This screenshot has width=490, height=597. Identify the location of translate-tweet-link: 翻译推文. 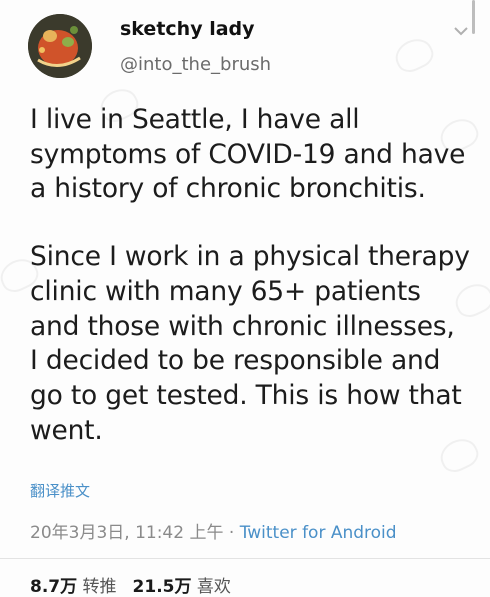
(60, 490).